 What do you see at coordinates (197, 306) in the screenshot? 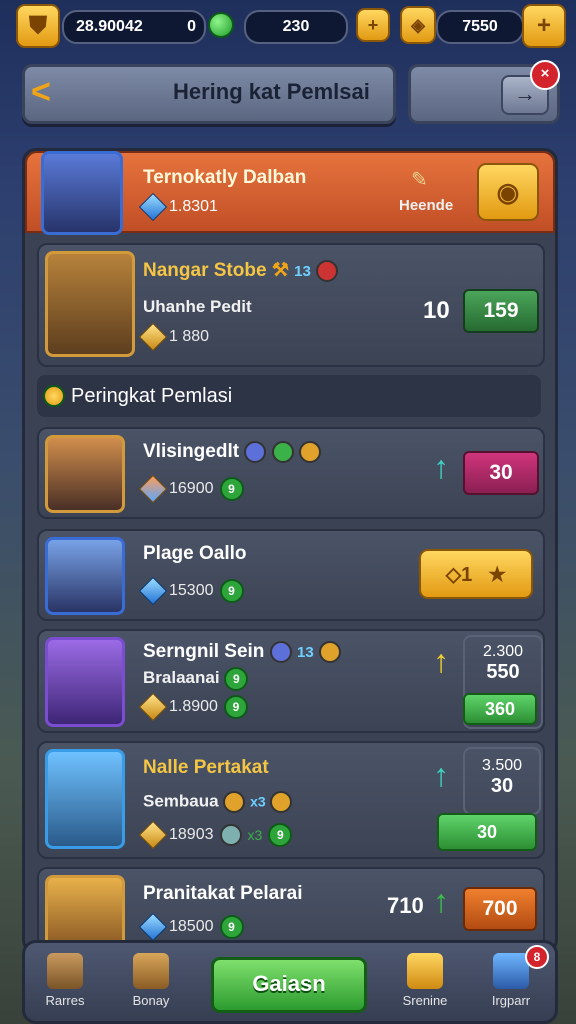
I see `top-player-sub: Uhanhe Pedit` at bounding box center [197, 306].